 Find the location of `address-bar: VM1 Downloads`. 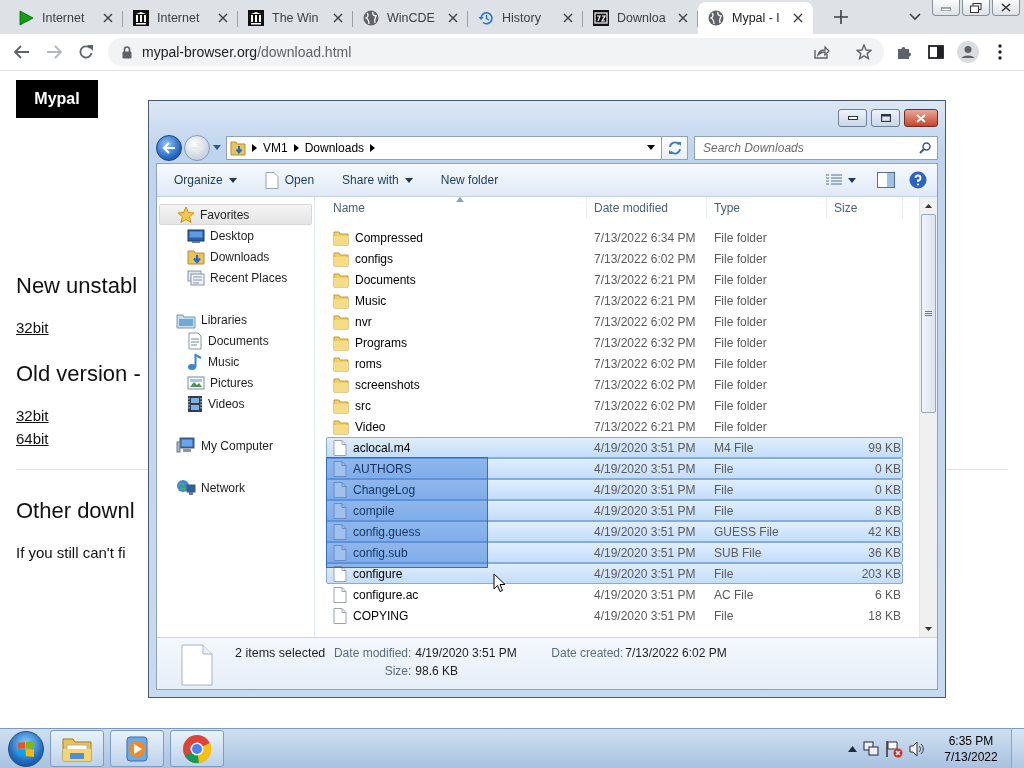

address-bar: VM1 Downloads is located at coordinates (444, 147).